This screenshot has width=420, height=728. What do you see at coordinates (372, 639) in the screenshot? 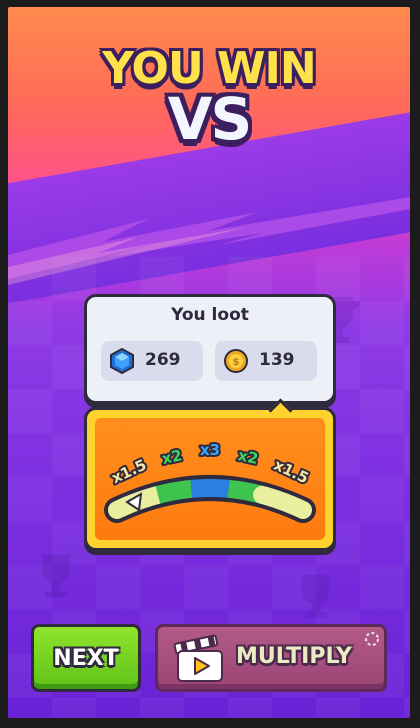
I see `loading-spinner-icon` at bounding box center [372, 639].